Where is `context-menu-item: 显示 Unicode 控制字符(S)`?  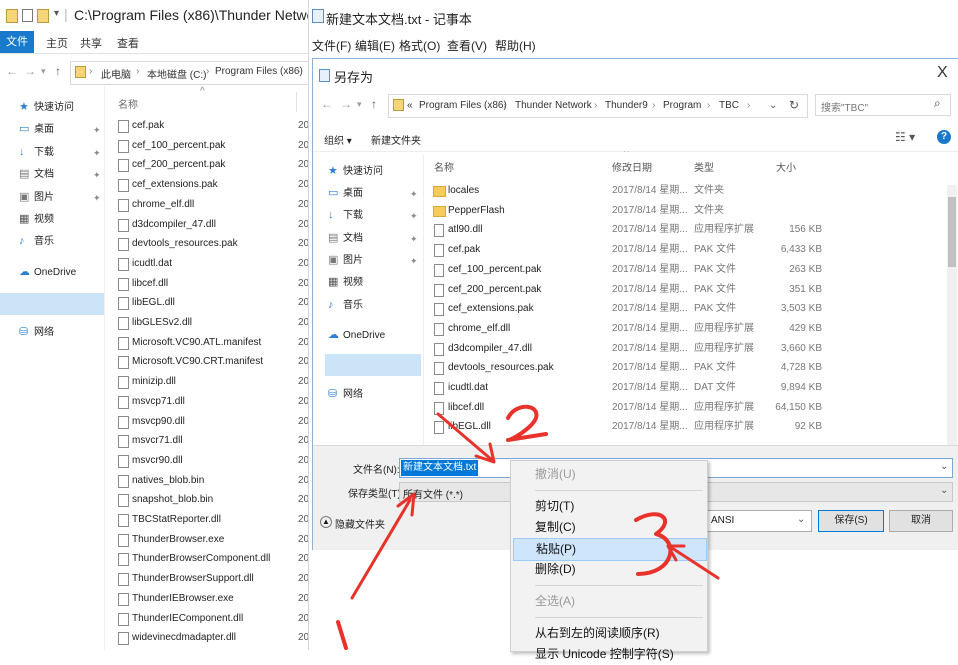
context-menu-item: 显示 Unicode 控制字符(S) is located at coordinates (609, 654).